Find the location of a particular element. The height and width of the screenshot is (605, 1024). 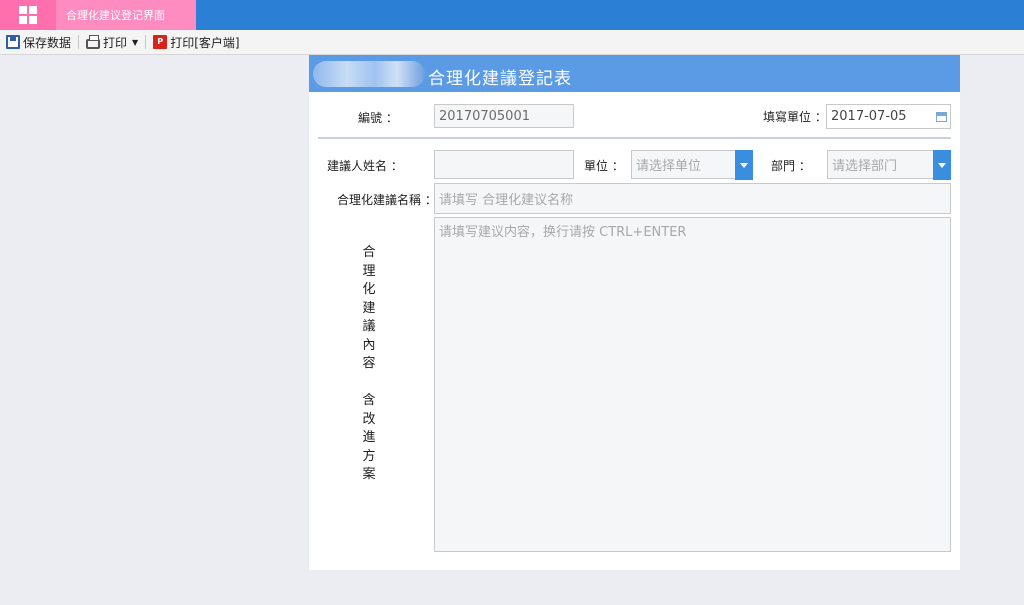

save-button: 保存数据 is located at coordinates (38, 42).